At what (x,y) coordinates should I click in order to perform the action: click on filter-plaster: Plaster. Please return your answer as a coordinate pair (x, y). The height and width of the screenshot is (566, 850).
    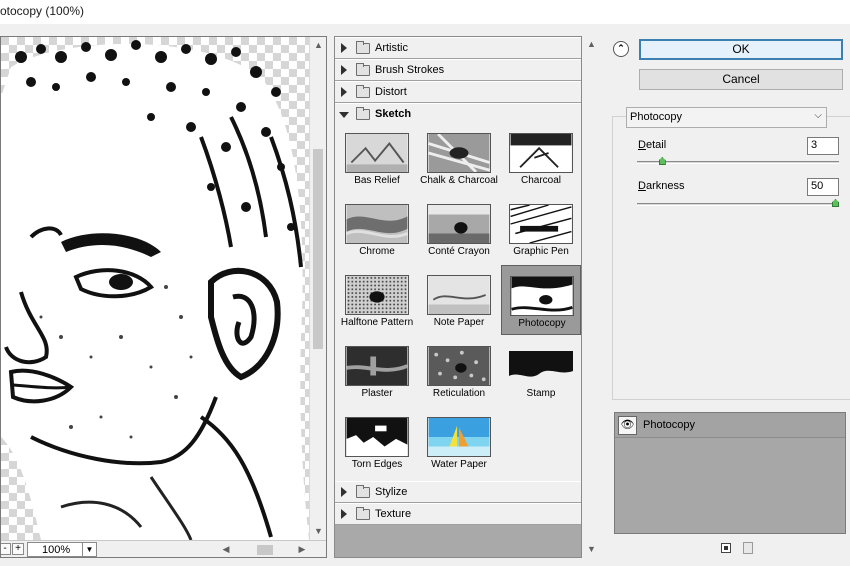
    Looking at the image, I should click on (377, 371).